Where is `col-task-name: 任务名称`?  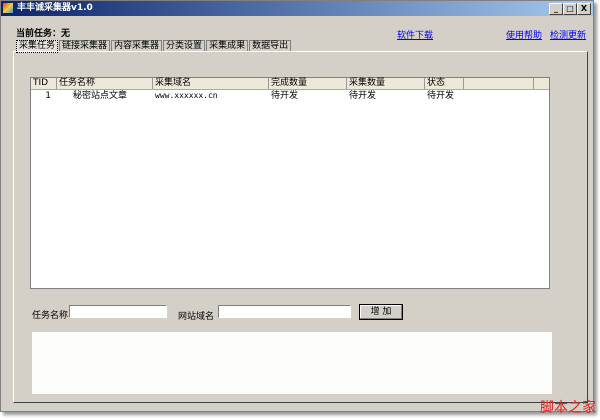 col-task-name: 任务名称 is located at coordinates (105, 83).